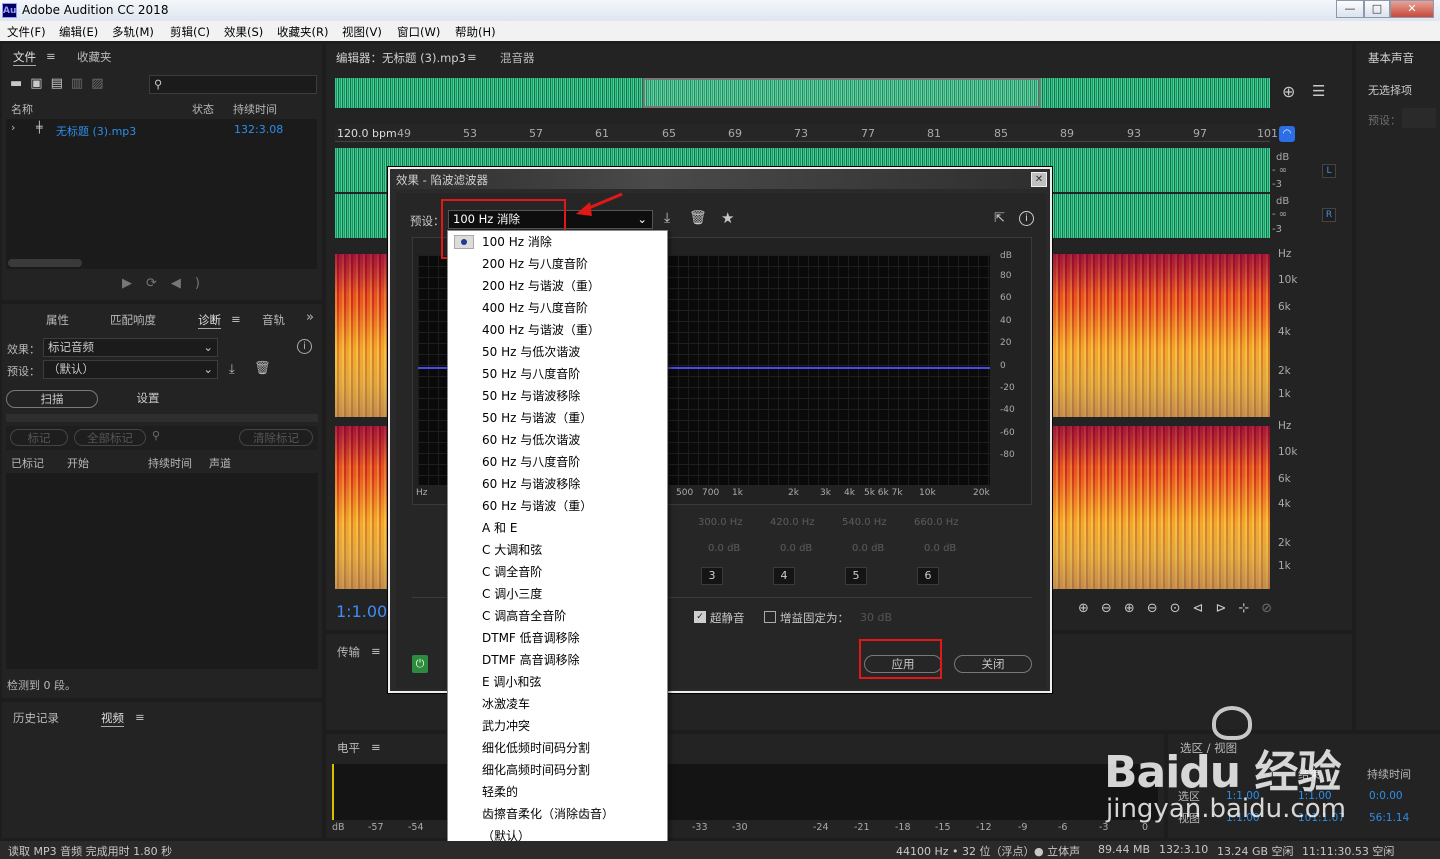  What do you see at coordinates (557, 550) in the screenshot?
I see `preset-option: C 大调和弦` at bounding box center [557, 550].